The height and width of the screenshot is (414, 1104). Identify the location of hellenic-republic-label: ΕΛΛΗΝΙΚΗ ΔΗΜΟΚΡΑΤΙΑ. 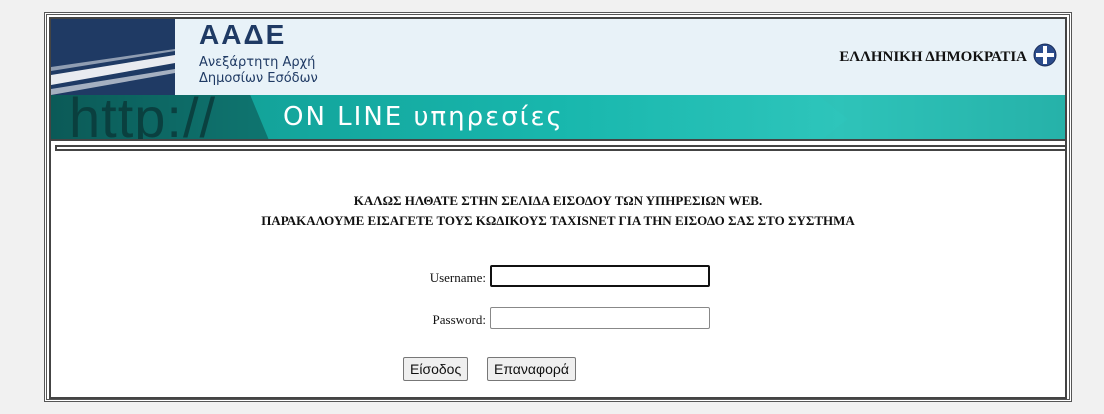
(933, 57).